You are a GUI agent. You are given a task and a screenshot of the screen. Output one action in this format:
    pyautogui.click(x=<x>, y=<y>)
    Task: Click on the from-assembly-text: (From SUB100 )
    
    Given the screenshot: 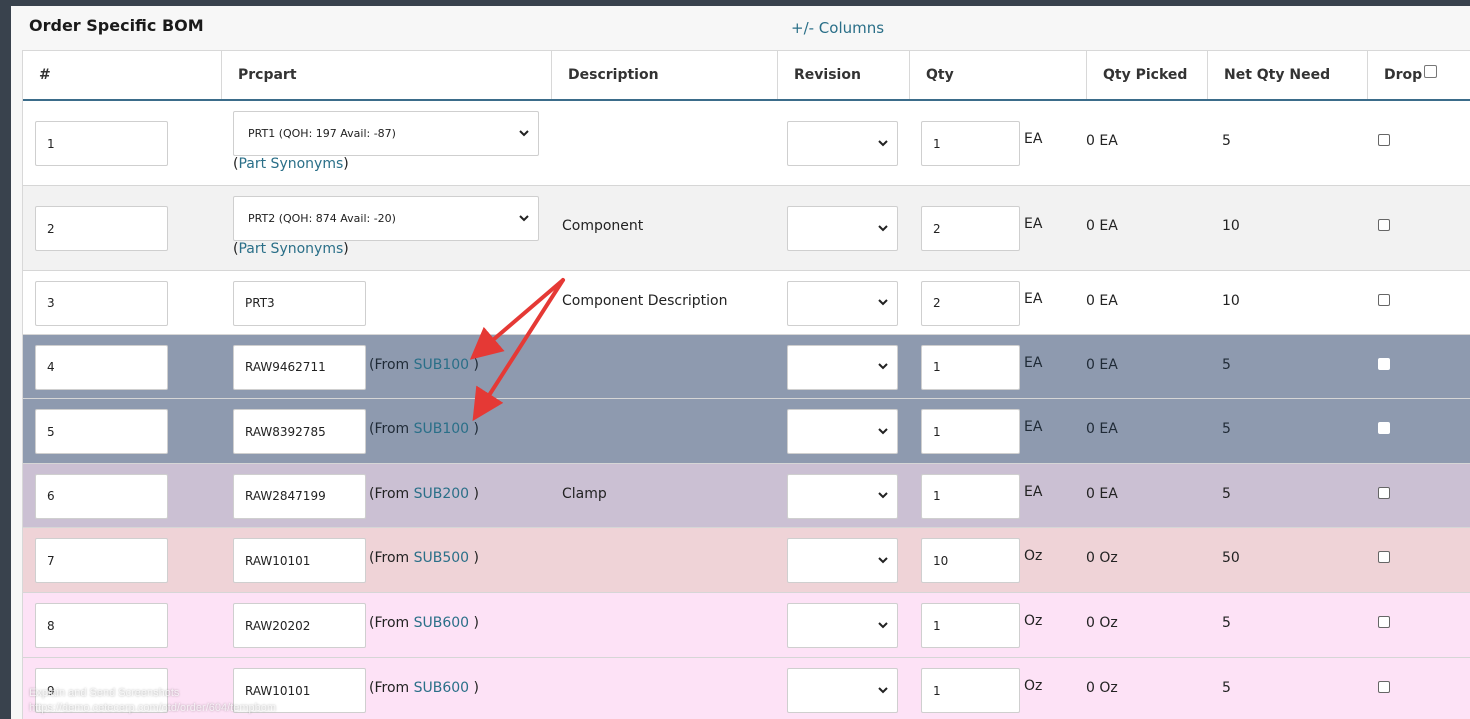 What is the action you would take?
    pyautogui.click(x=424, y=365)
    